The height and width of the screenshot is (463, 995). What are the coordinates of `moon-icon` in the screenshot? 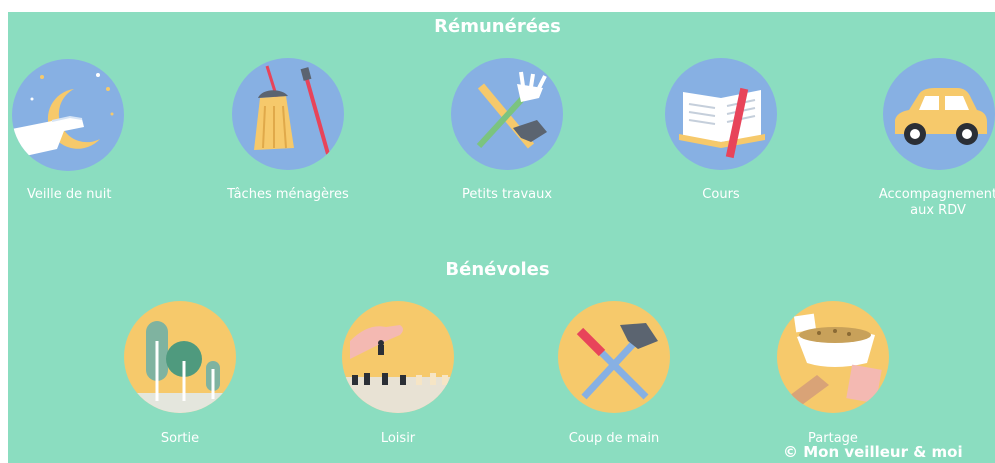 It's located at (68, 115).